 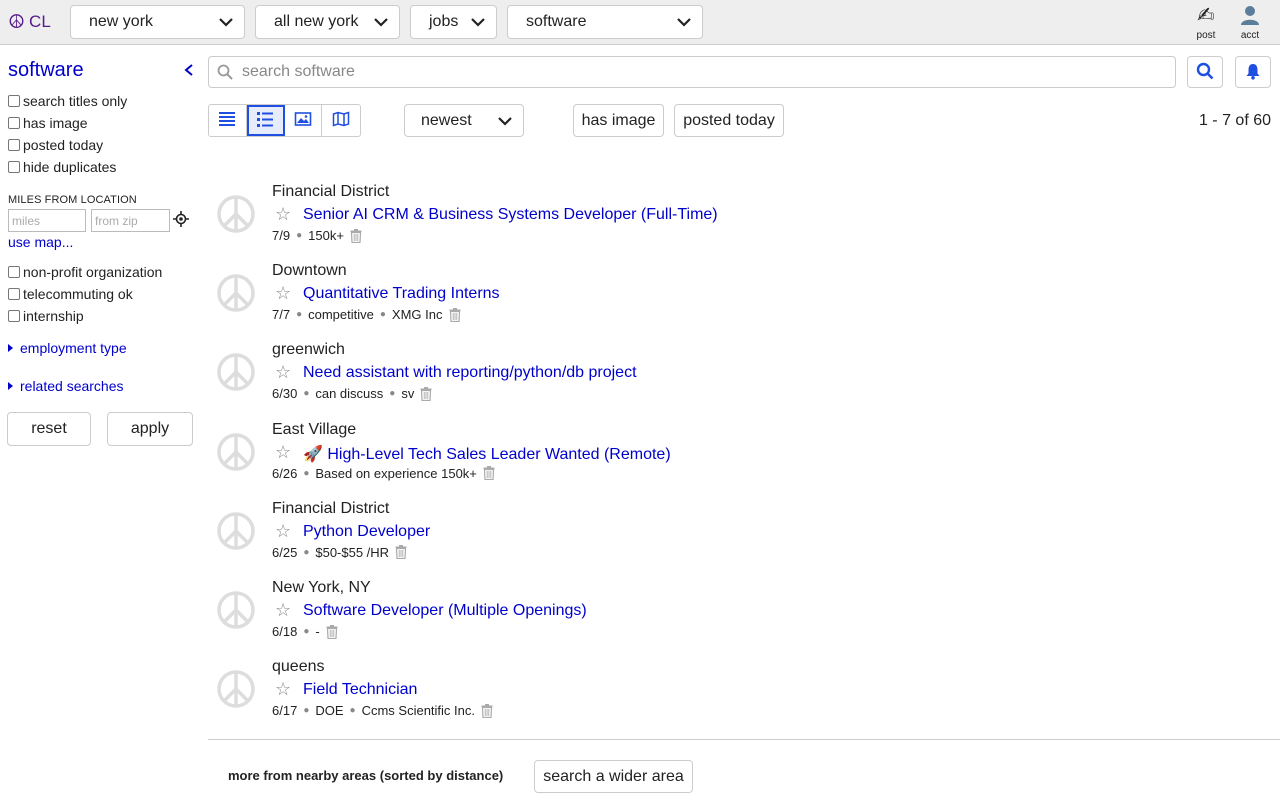 What do you see at coordinates (446, 120) in the screenshot?
I see `sort-value: newest` at bounding box center [446, 120].